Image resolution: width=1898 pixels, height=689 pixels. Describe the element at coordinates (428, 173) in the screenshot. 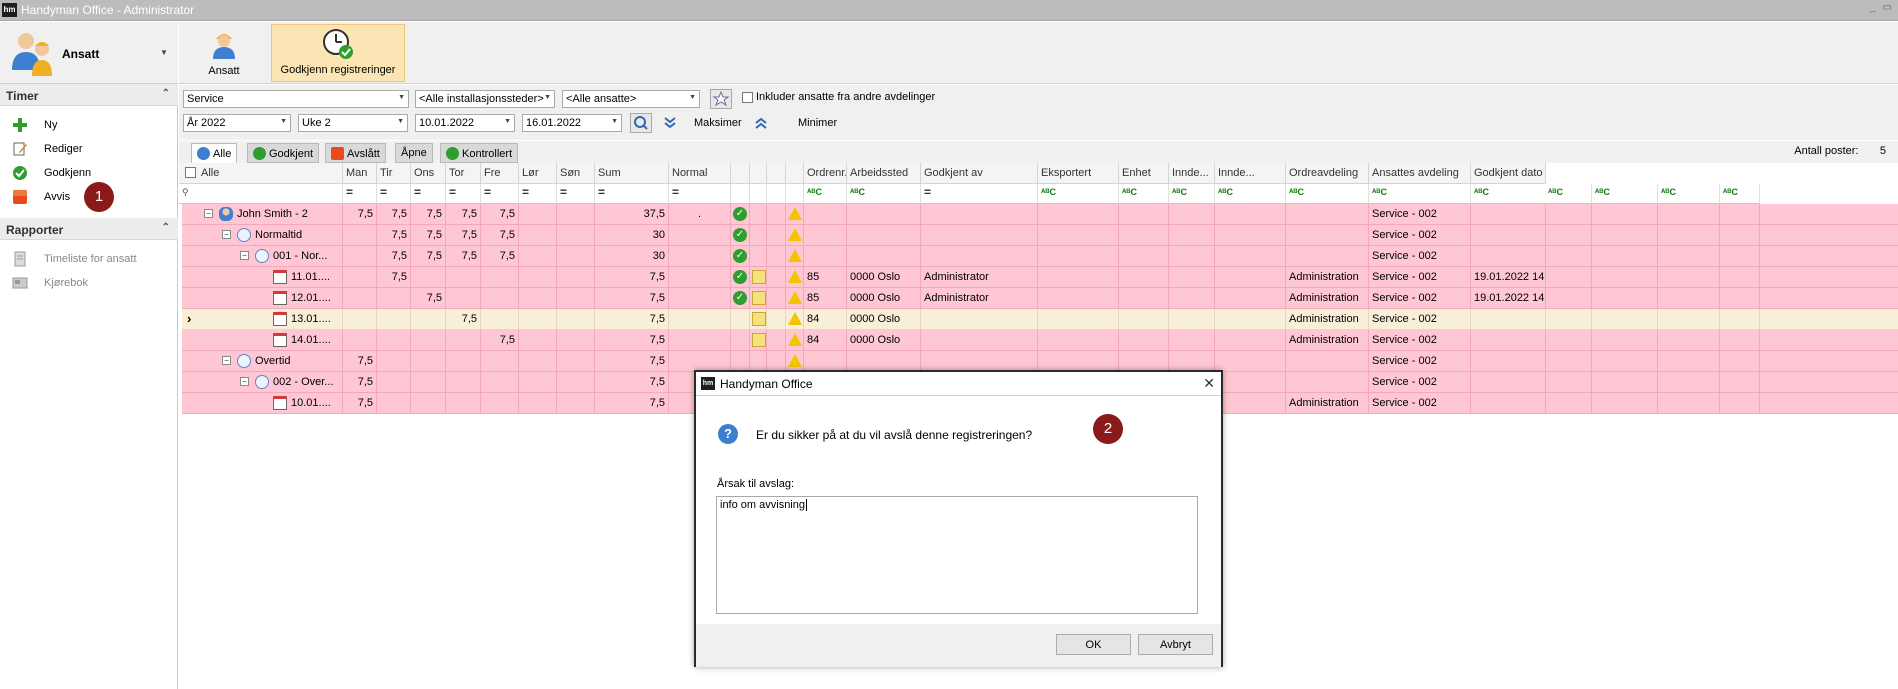

I see `column-header: Ons` at that location.